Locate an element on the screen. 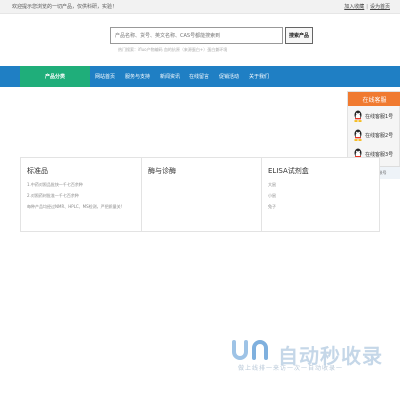 This screenshot has width=400, height=400. category-sub: 1.中药对照品批快一千七百余种 is located at coordinates (84, 185).